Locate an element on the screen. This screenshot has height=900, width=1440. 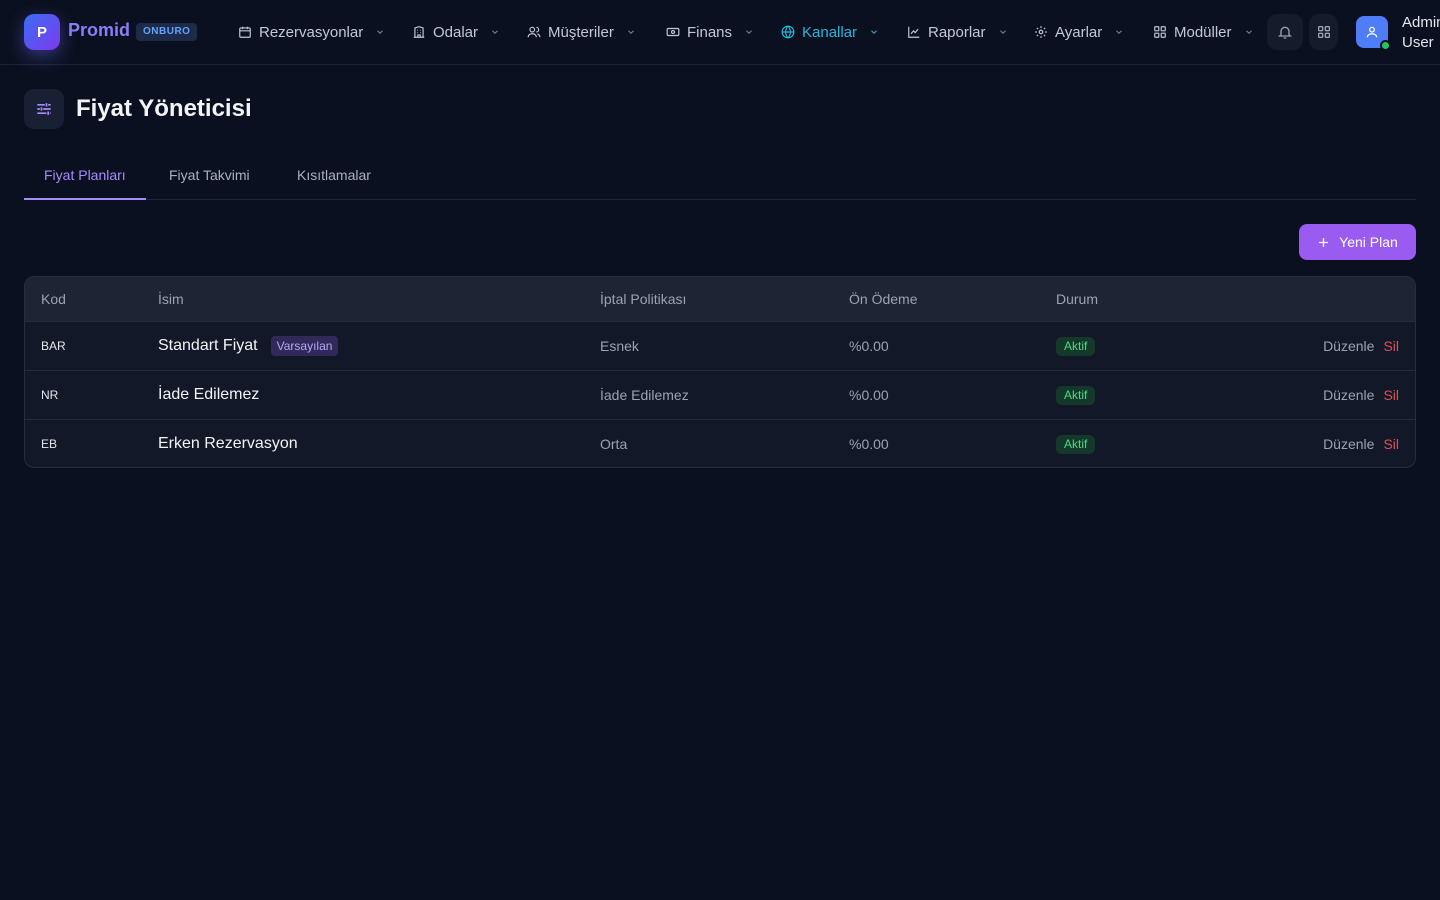
new-plan-button: Yeni Plan is located at coordinates (1357, 242).